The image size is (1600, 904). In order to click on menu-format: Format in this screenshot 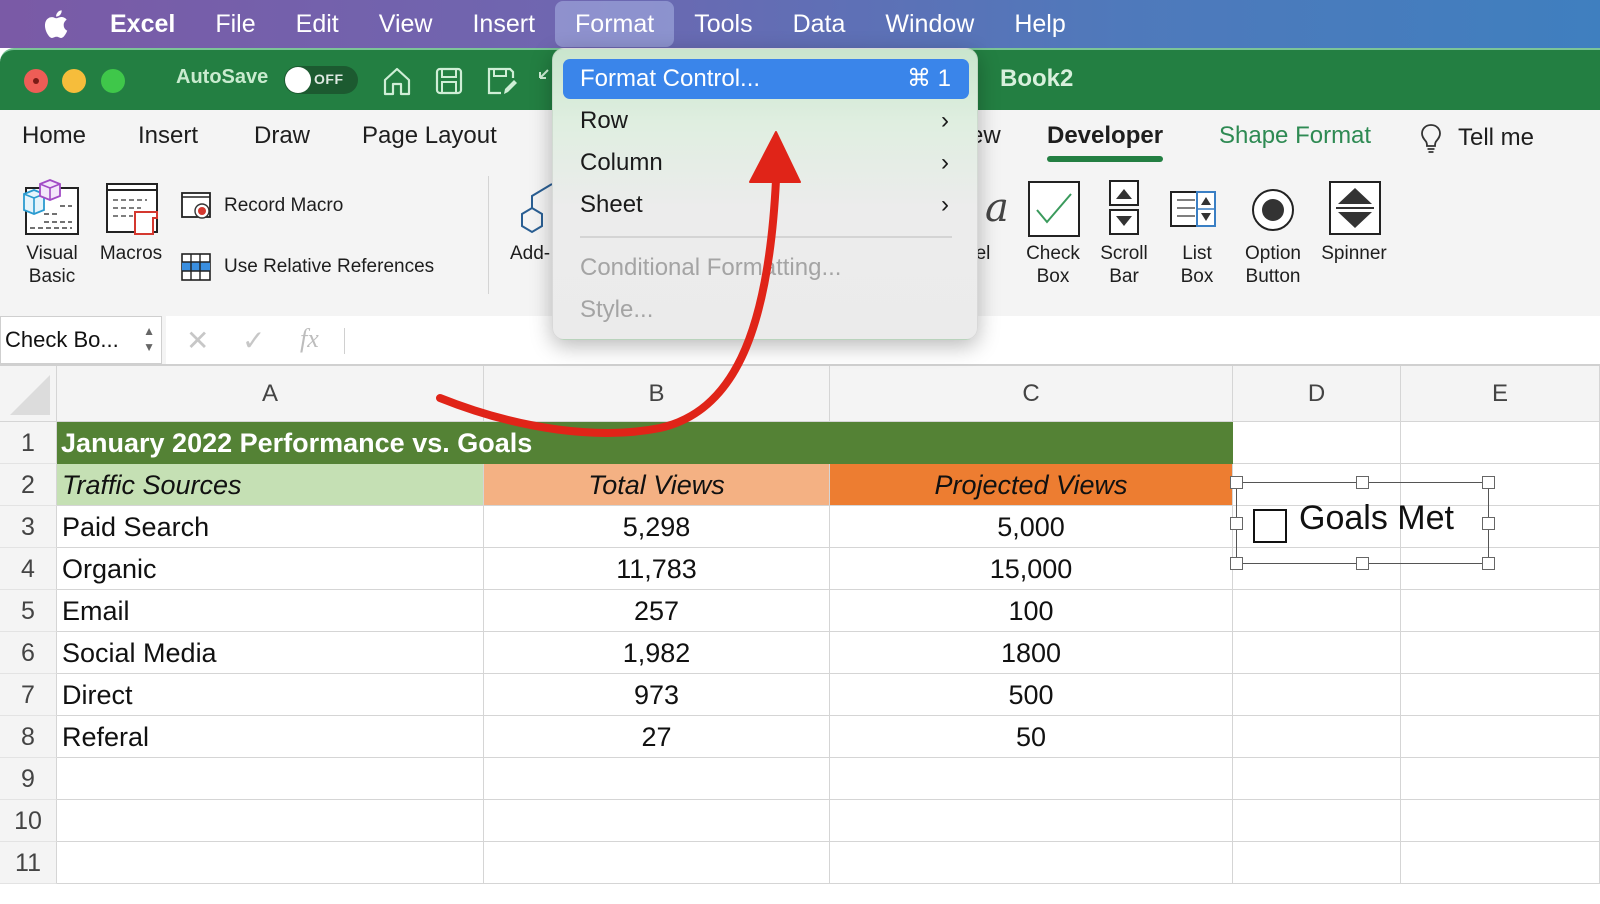, I will do `click(615, 24)`.